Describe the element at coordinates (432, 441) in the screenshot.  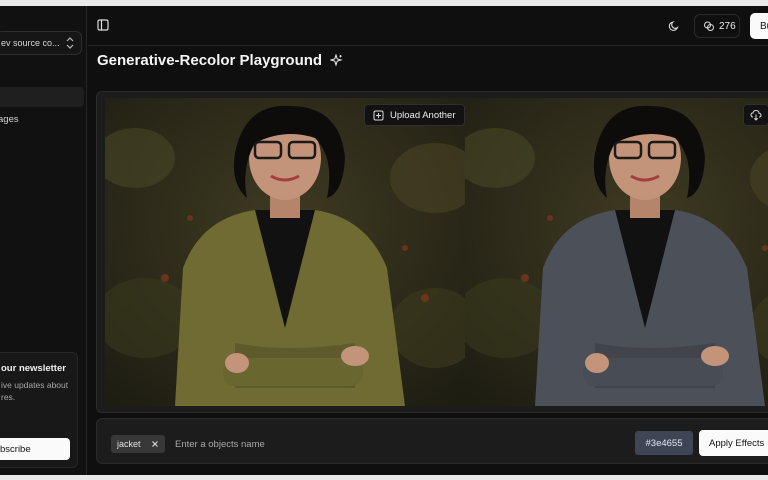
I see `recolor-controls: jacket #3e4655 Apply Effects` at that location.